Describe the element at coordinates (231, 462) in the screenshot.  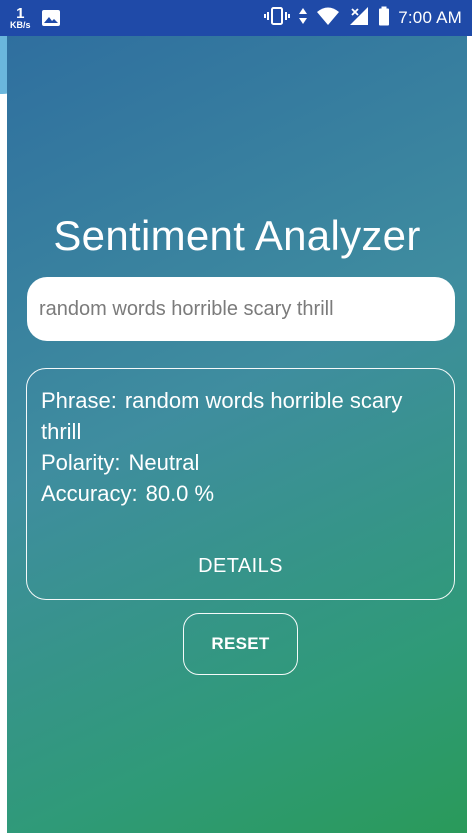
I see `polarity-line: Polarity: Neutral` at that location.